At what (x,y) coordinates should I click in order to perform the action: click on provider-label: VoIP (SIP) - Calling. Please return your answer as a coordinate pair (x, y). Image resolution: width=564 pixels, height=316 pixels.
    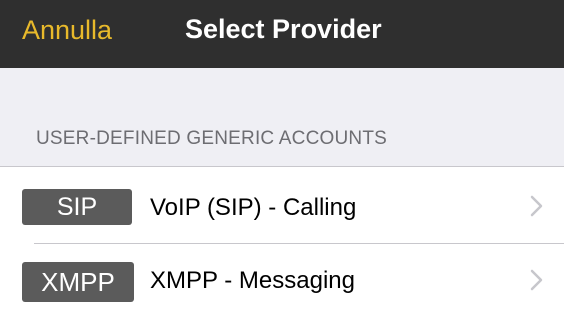
    Looking at the image, I should click on (253, 207).